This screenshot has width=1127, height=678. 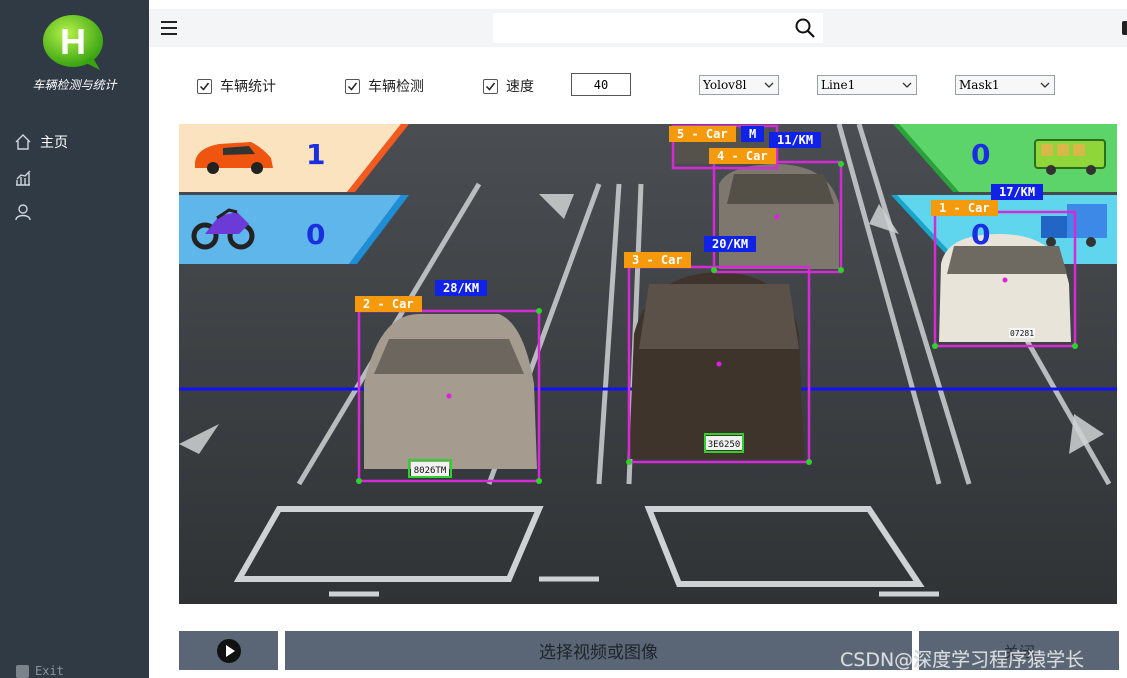 I want to click on detection-class-label: 3 - Car, so click(x=657, y=260).